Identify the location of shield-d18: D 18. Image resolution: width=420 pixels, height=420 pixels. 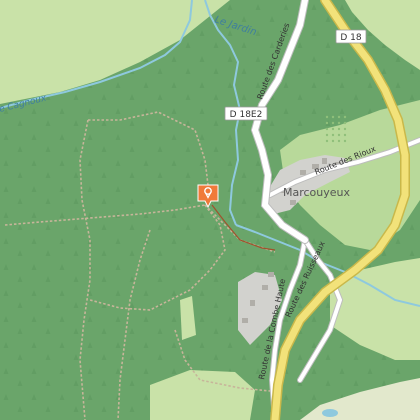
(351, 36).